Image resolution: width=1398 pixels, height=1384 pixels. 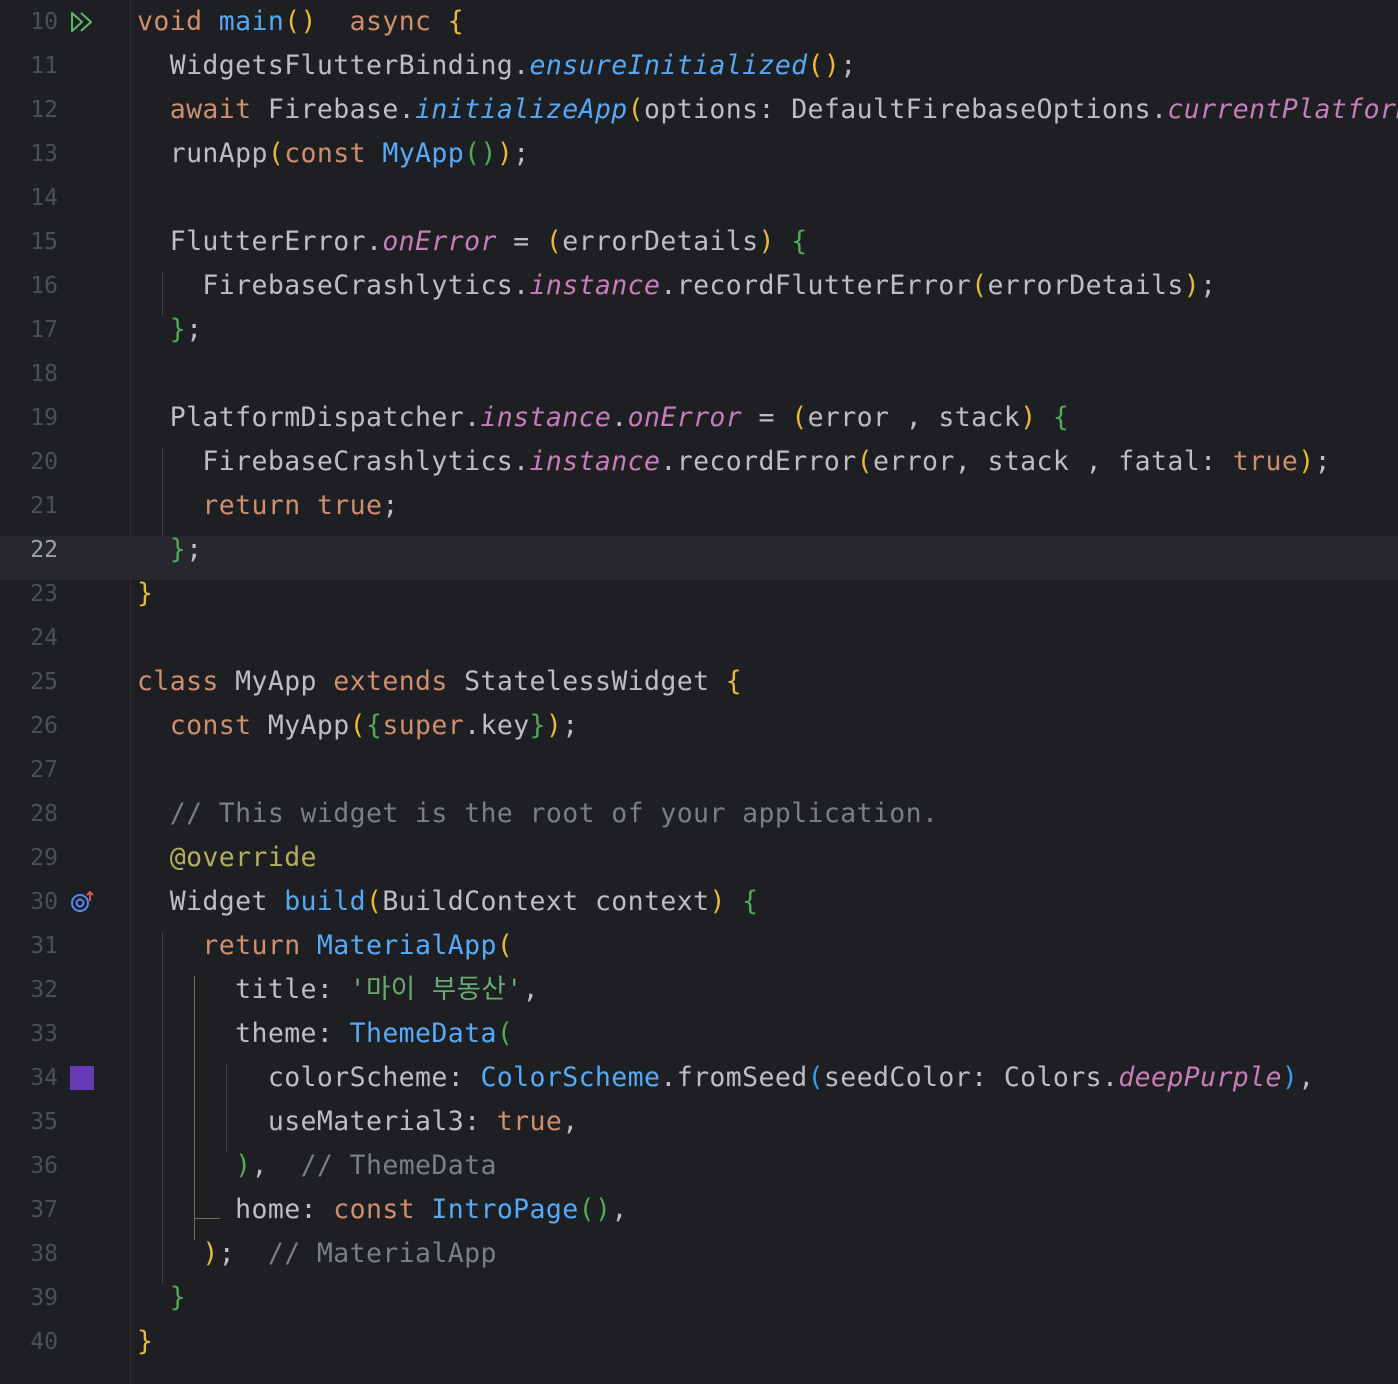 What do you see at coordinates (699, 1254) in the screenshot?
I see `code-line: 38 ); // MaterialApp` at bounding box center [699, 1254].